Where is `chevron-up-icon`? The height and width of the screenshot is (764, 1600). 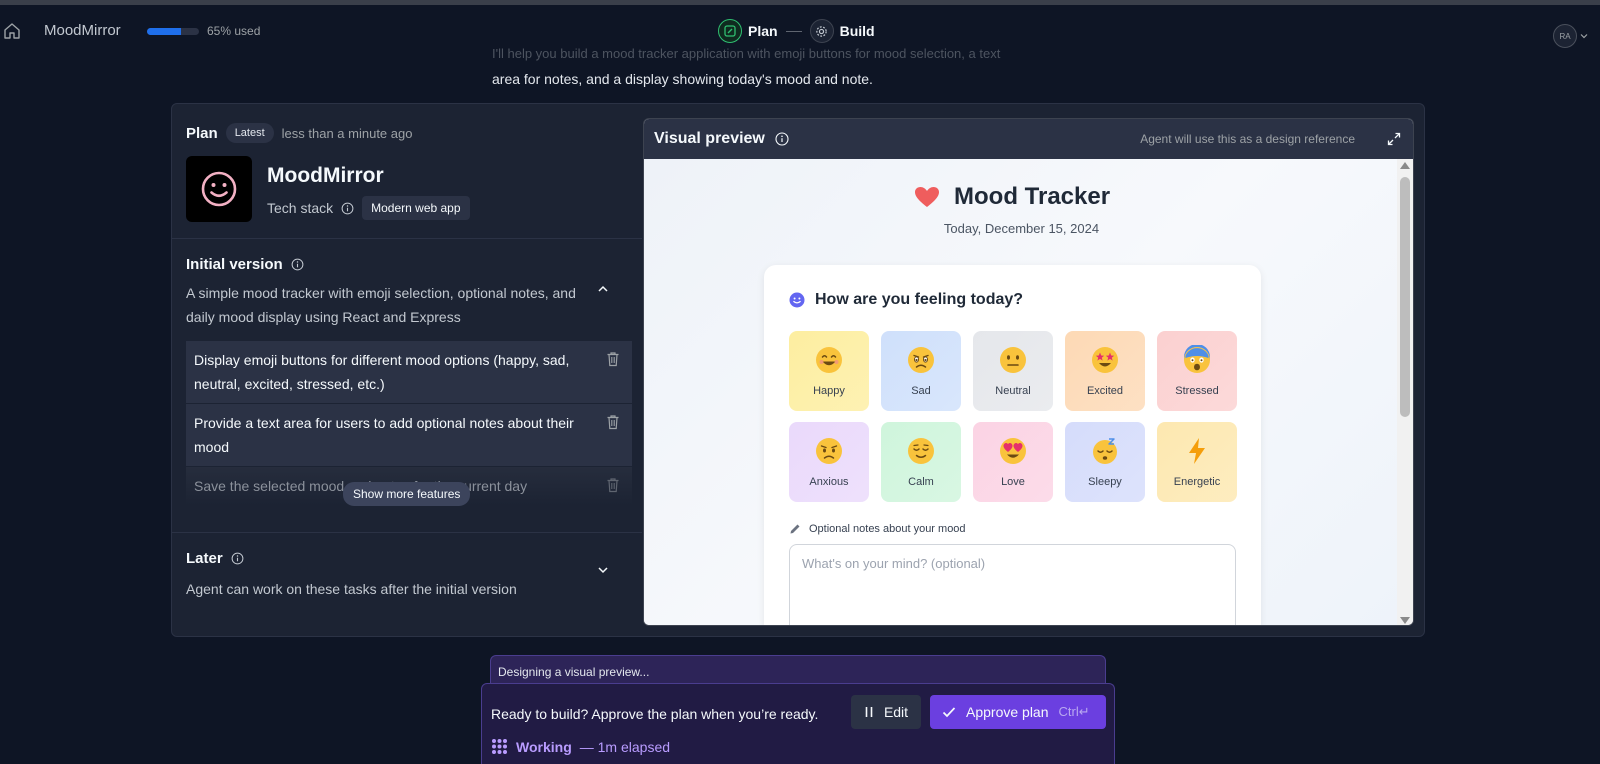
chevron-up-icon is located at coordinates (603, 289).